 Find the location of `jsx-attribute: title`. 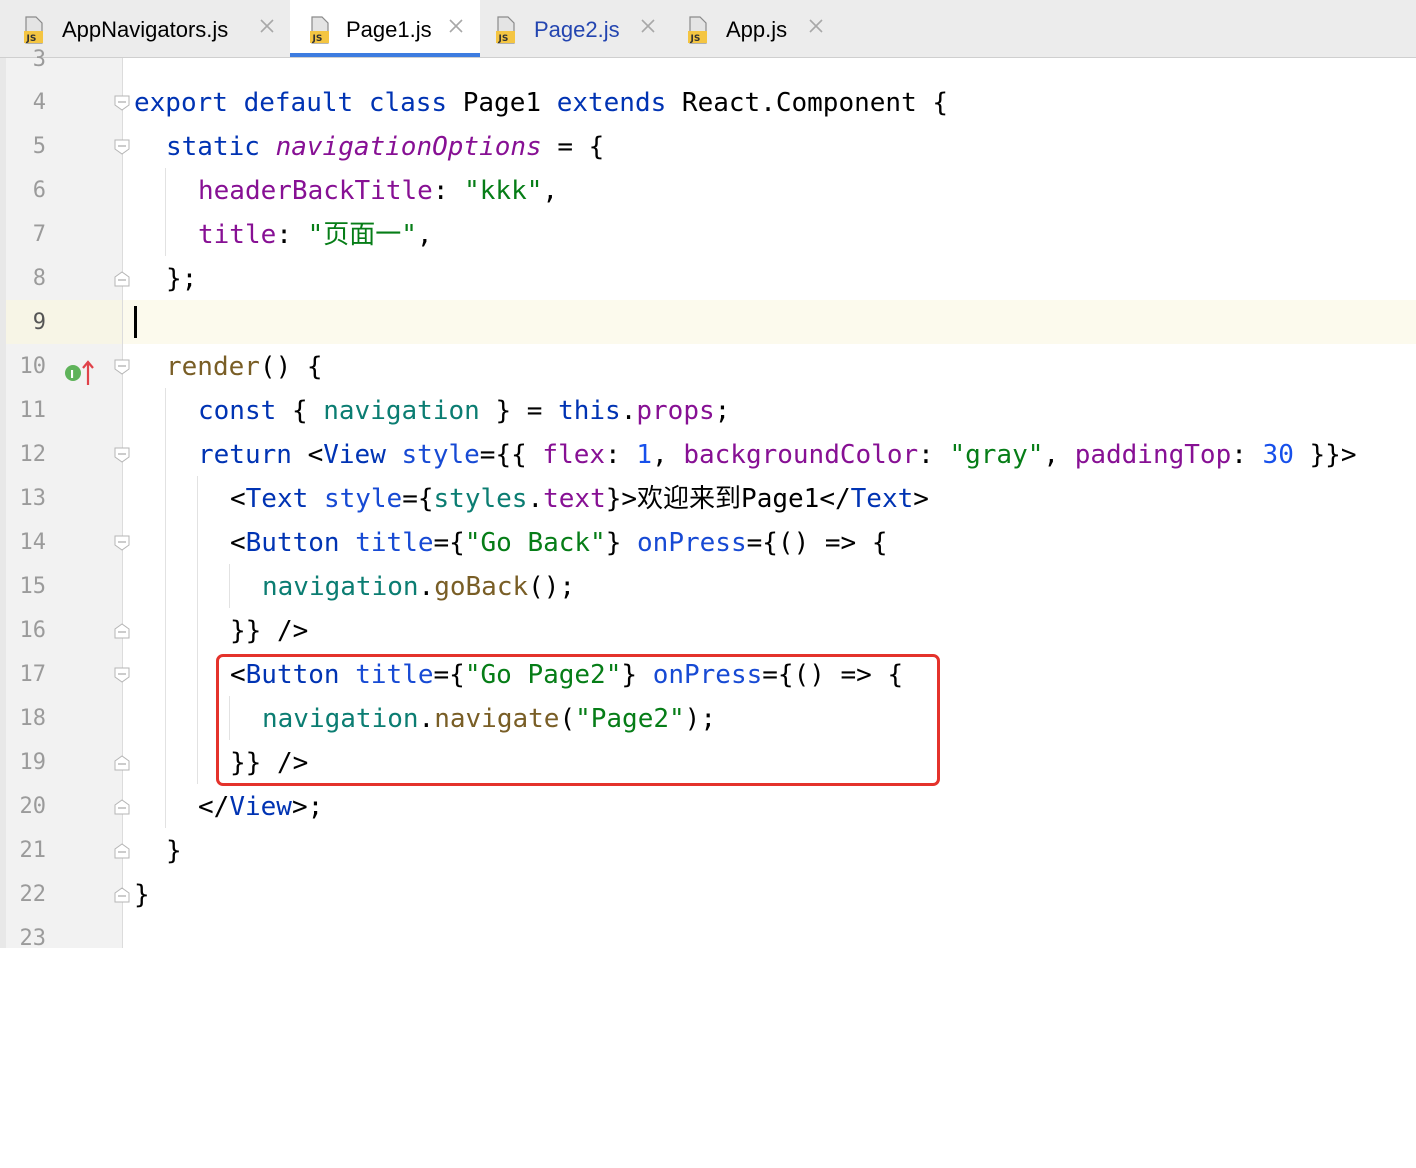

jsx-attribute: title is located at coordinates (394, 543).